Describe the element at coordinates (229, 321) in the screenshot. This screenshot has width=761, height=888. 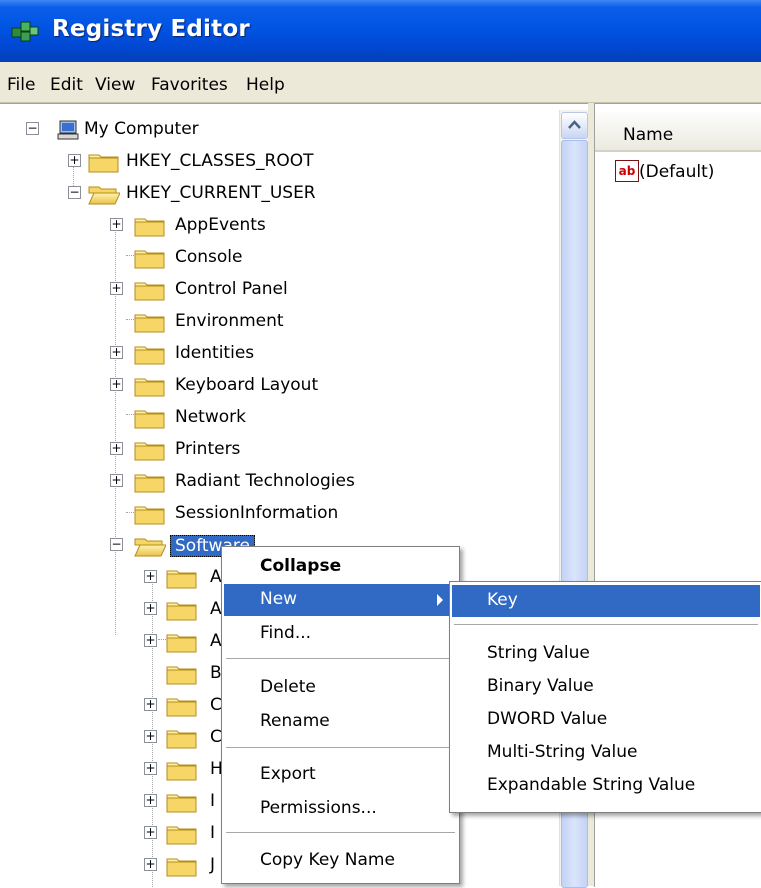
I see `tree-label: Environment` at that location.